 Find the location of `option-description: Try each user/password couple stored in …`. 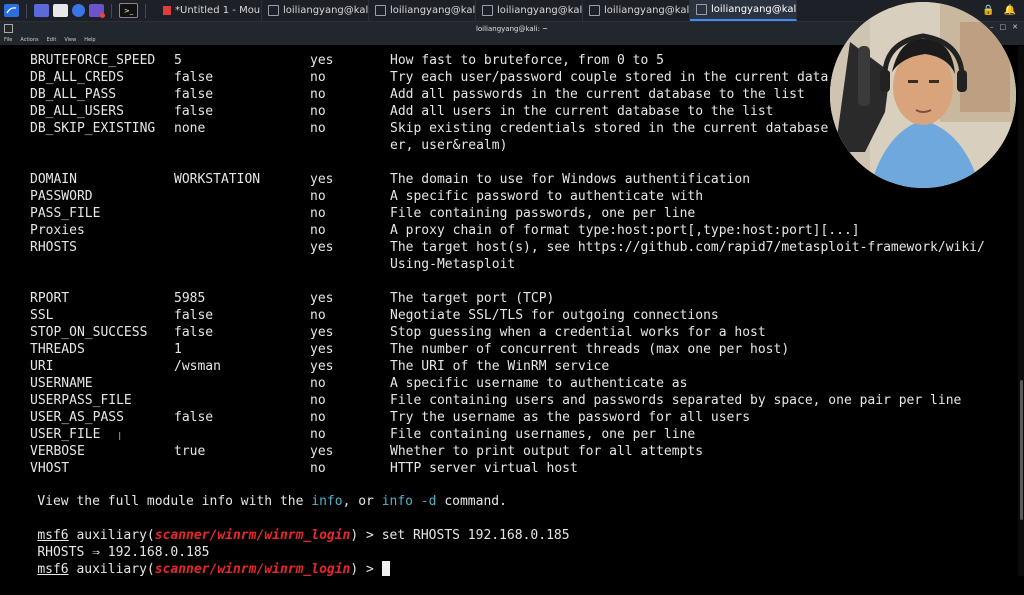

option-description: Try each user/password couple stored in … is located at coordinates (609, 77).